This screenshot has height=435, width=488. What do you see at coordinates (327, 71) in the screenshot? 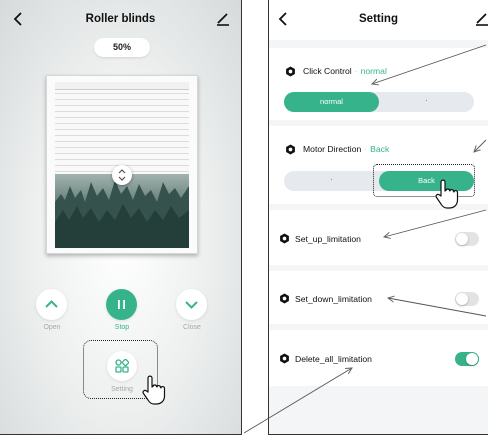
I see `click-control-title: Click Control` at bounding box center [327, 71].